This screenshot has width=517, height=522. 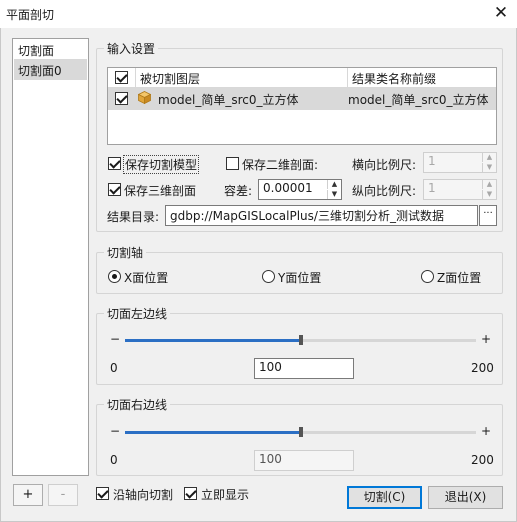 I want to click on left-edge-slider-thumb, so click(x=300, y=340).